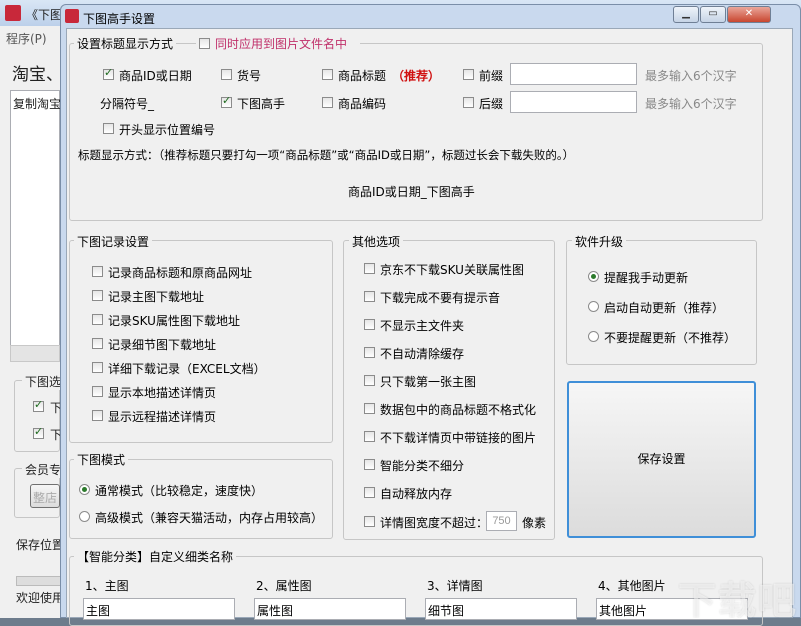 The width and height of the screenshot is (801, 626). Describe the element at coordinates (452, 270) in the screenshot. I see `other-item-0-label: 京东不下载SKU关联属性图` at that location.